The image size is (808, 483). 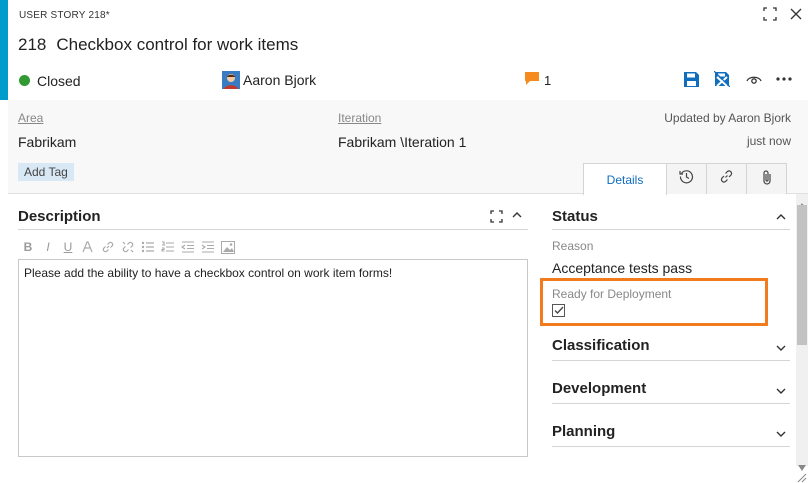 I want to click on rich-text-toolbar: B I U, so click(x=128, y=247).